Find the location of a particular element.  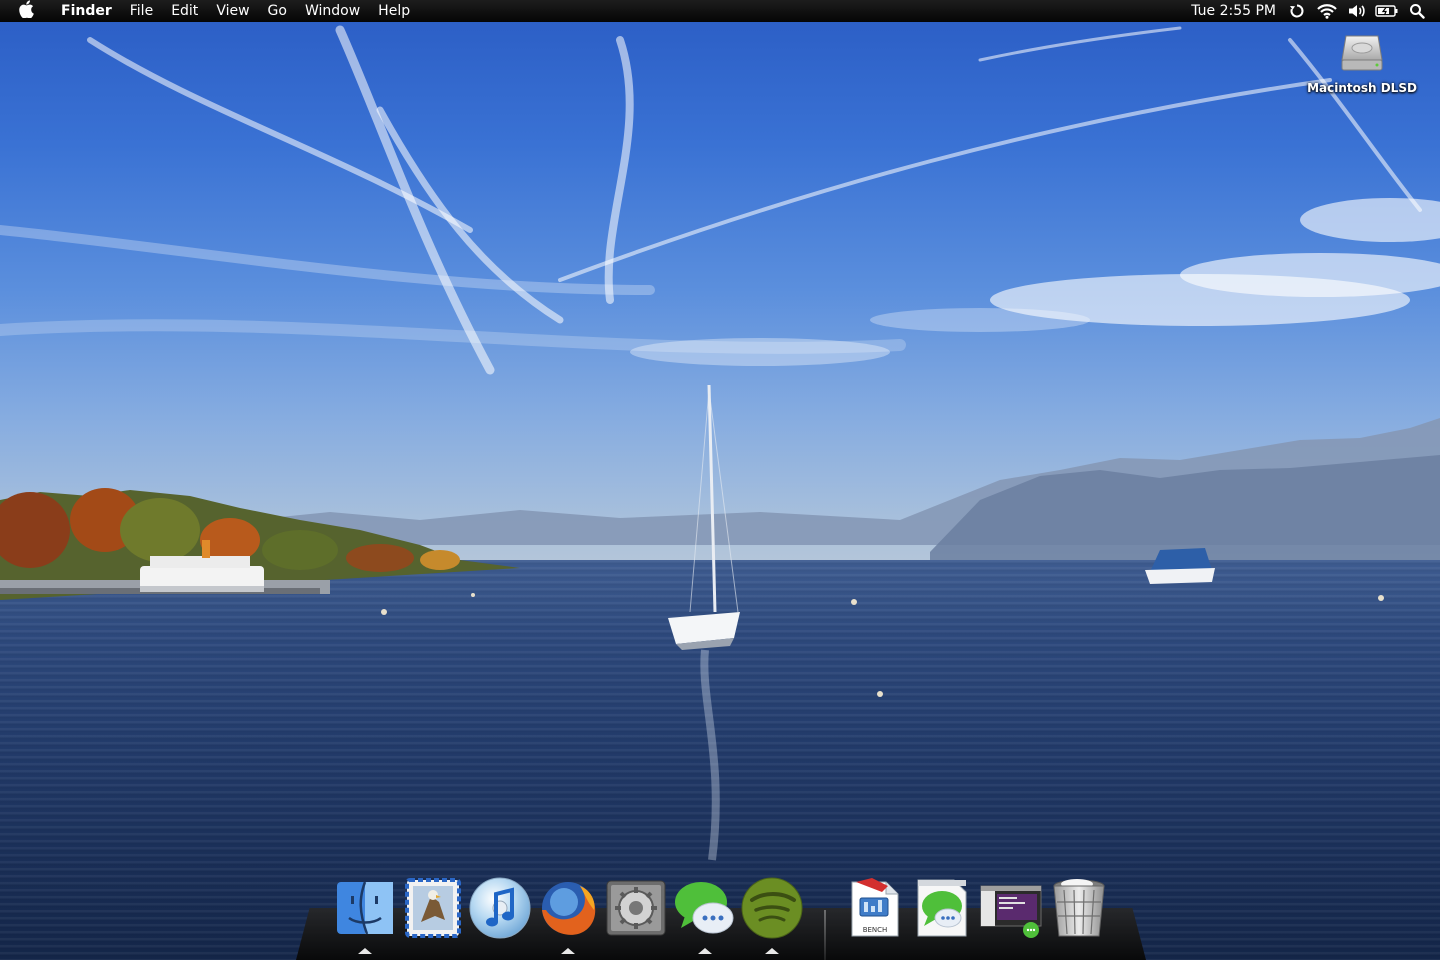

wifi-icon is located at coordinates (1327, 11).